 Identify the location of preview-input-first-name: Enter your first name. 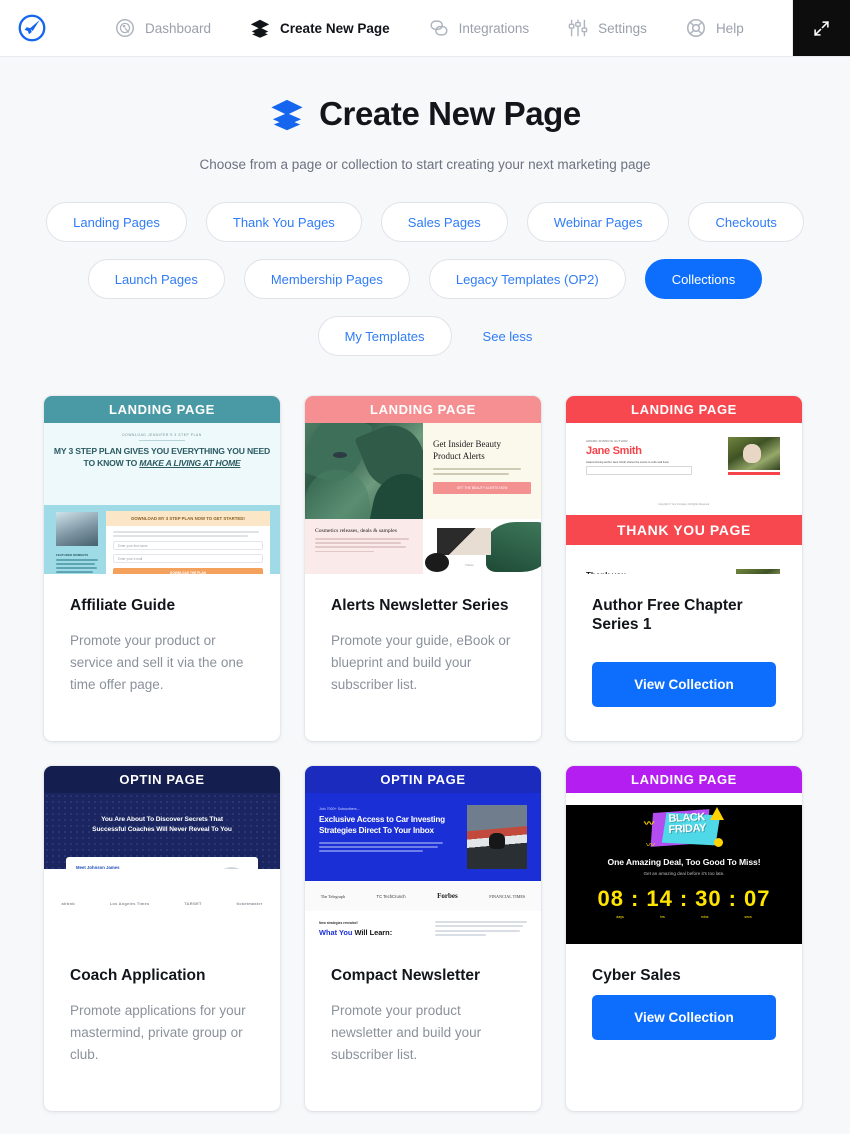
(188, 545).